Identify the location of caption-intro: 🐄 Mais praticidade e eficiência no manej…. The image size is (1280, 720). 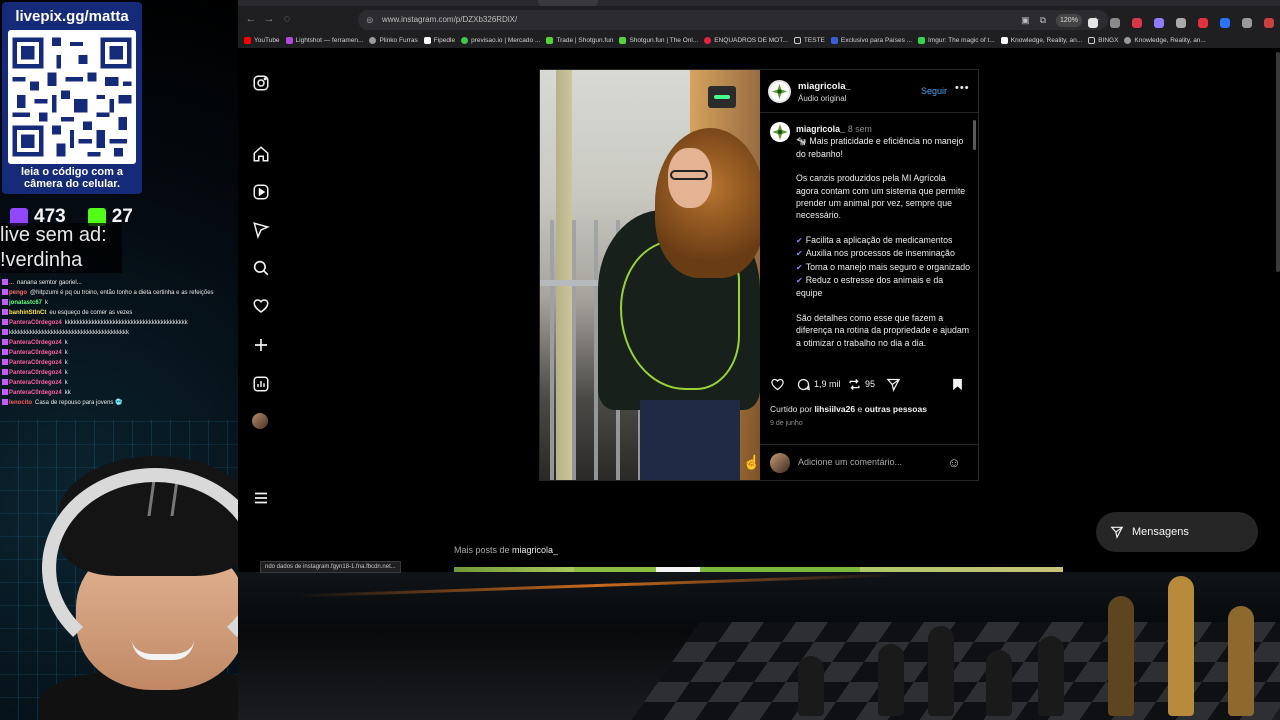
(880, 147).